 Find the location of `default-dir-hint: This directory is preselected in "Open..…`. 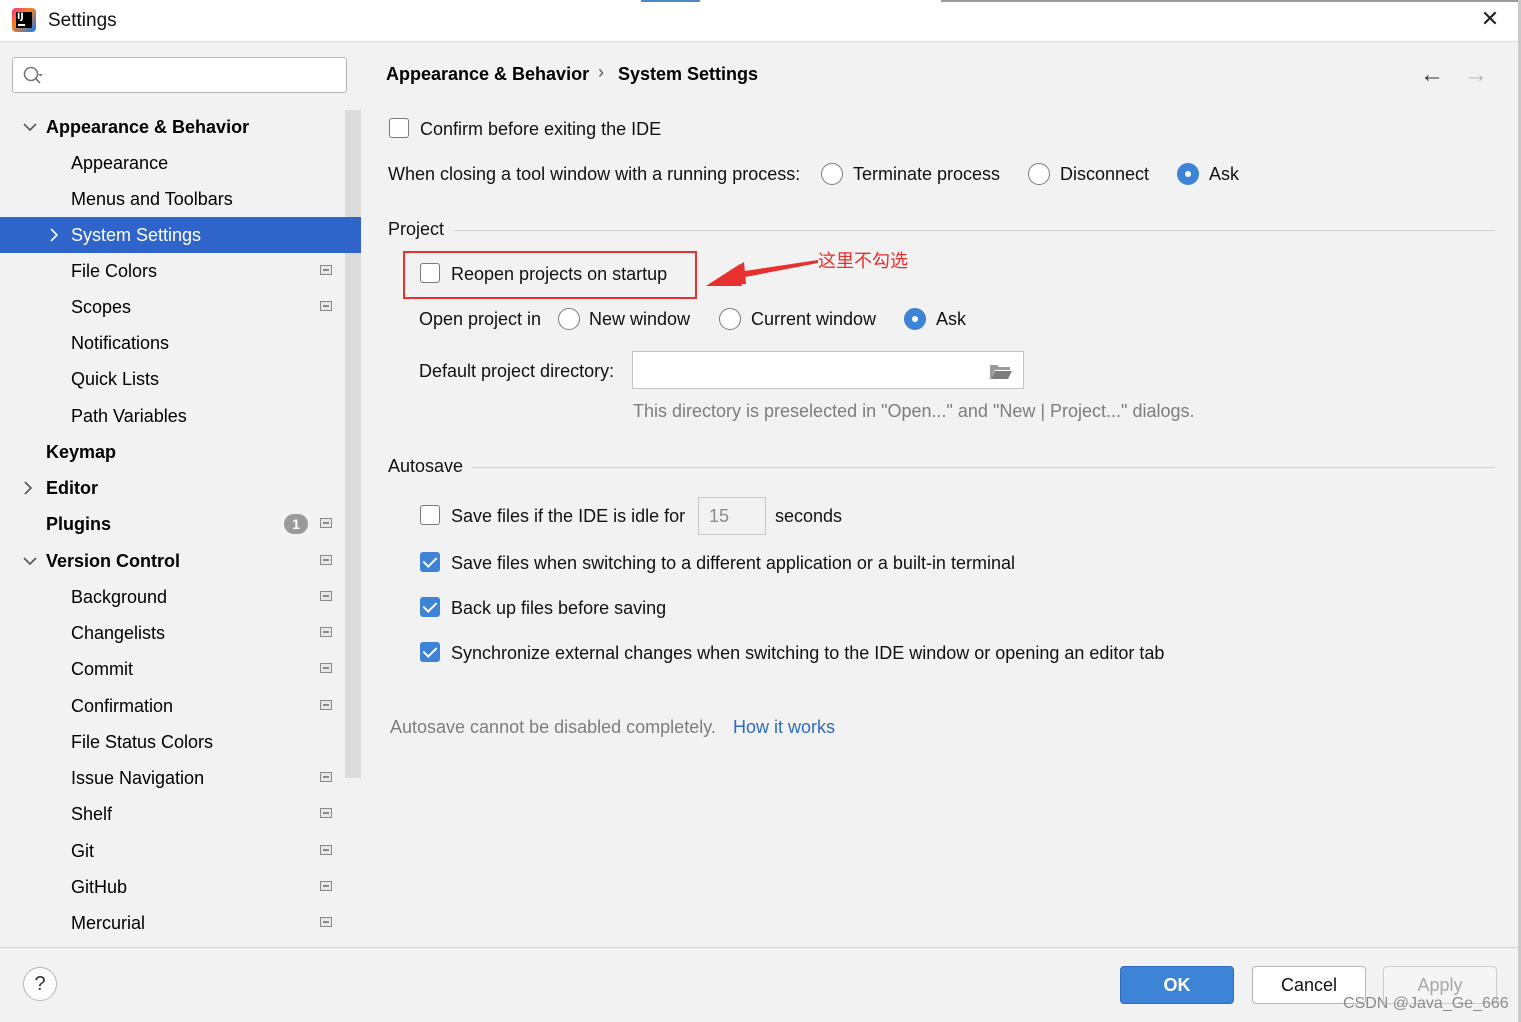

default-dir-hint: This directory is preselected in "Open..… is located at coordinates (914, 411).